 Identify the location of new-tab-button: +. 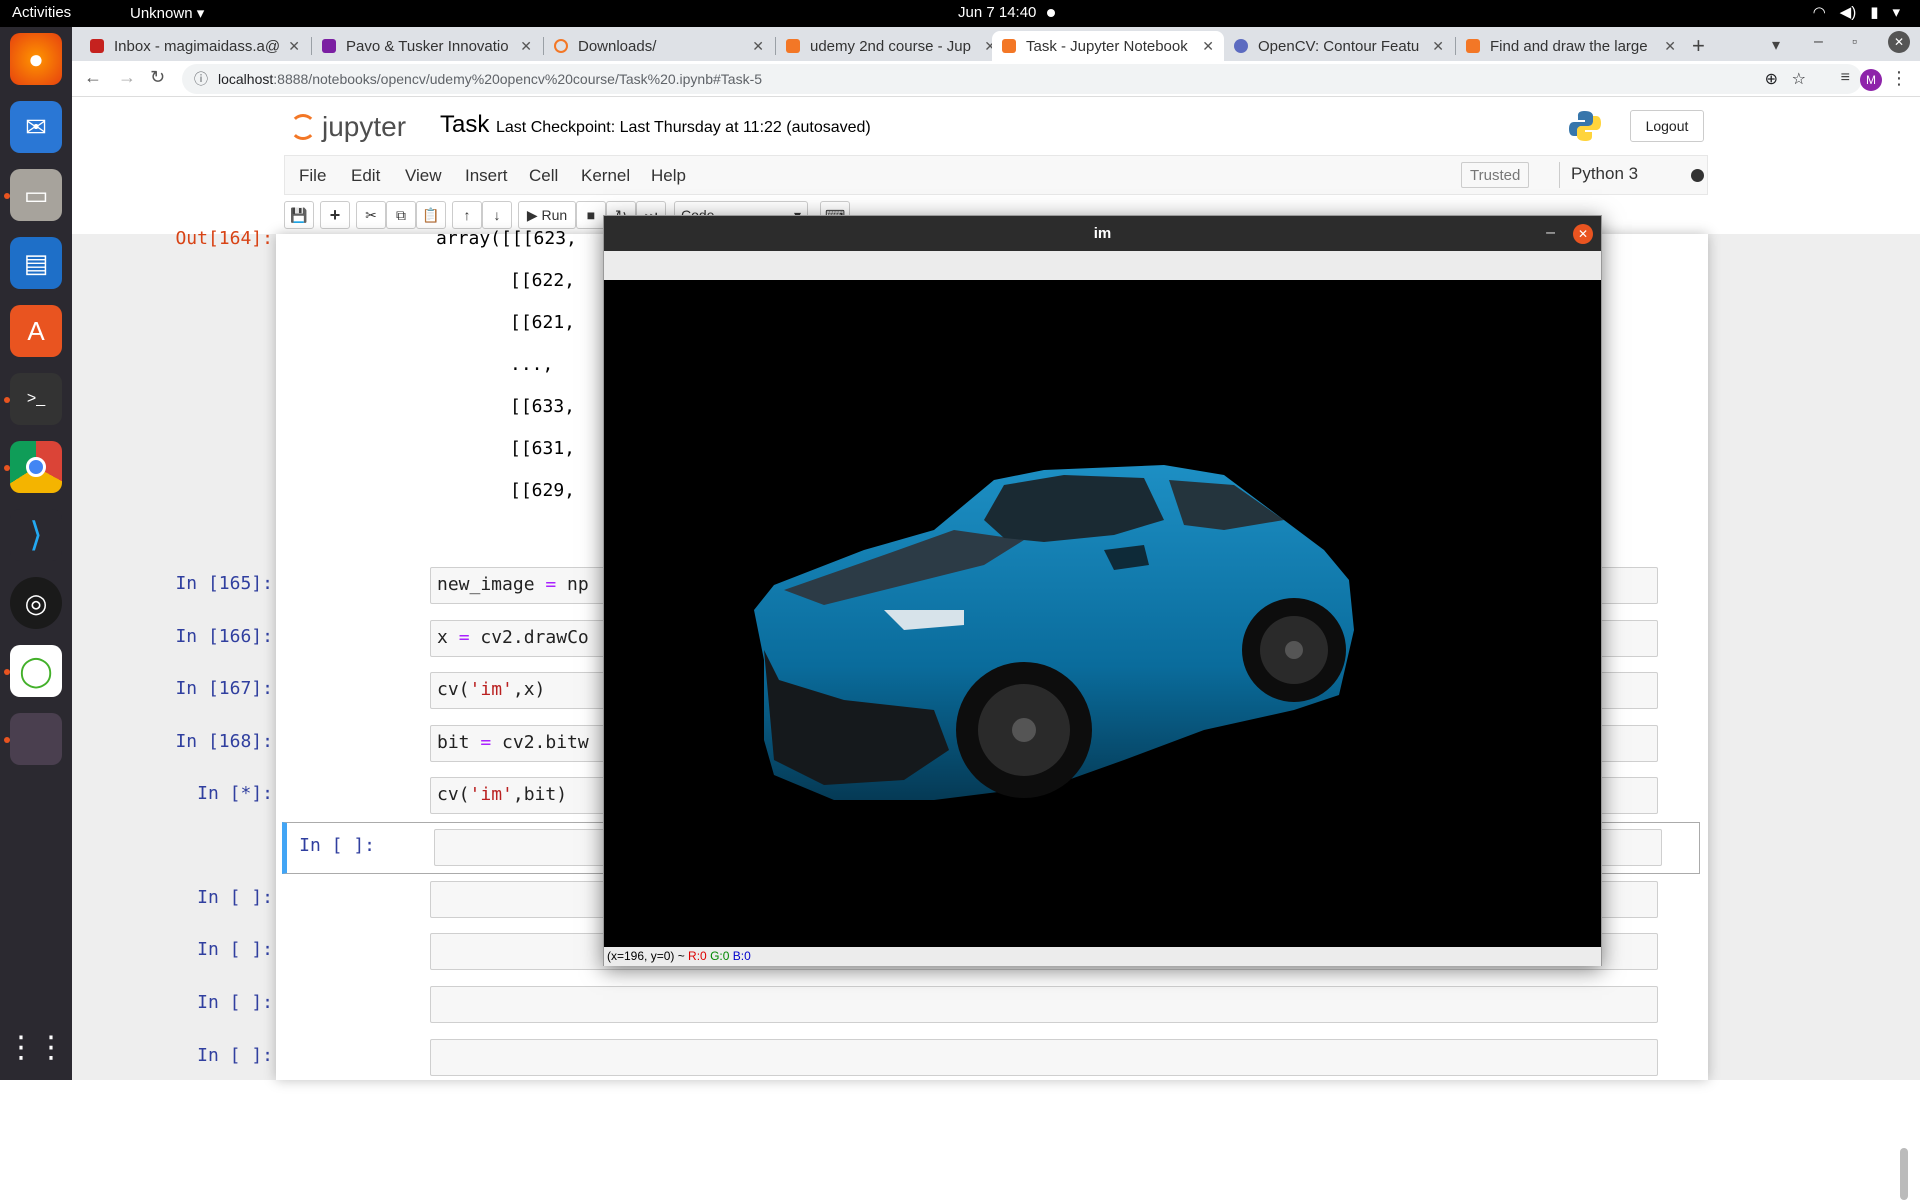
(1698, 46).